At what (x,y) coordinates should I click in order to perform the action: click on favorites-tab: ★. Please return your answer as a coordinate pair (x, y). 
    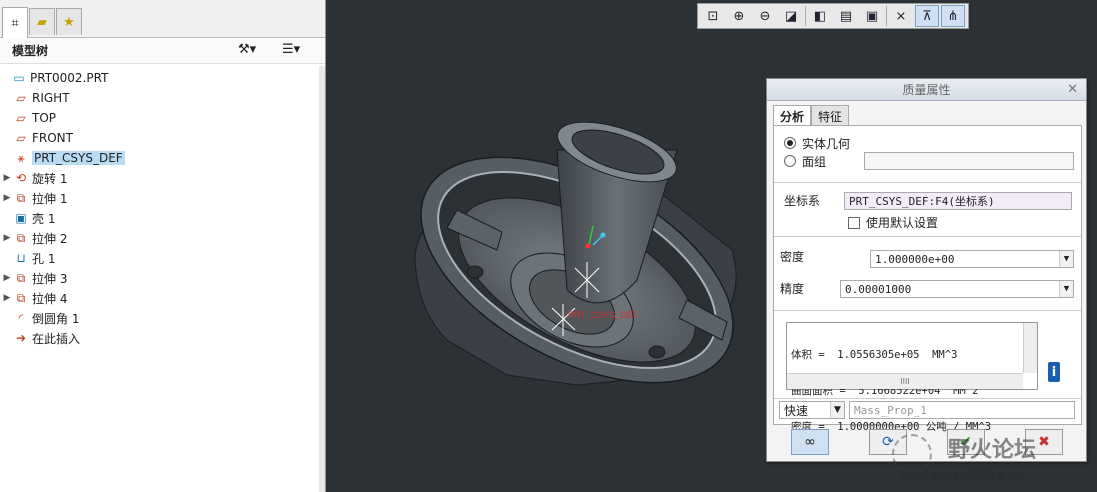
    Looking at the image, I should click on (69, 21).